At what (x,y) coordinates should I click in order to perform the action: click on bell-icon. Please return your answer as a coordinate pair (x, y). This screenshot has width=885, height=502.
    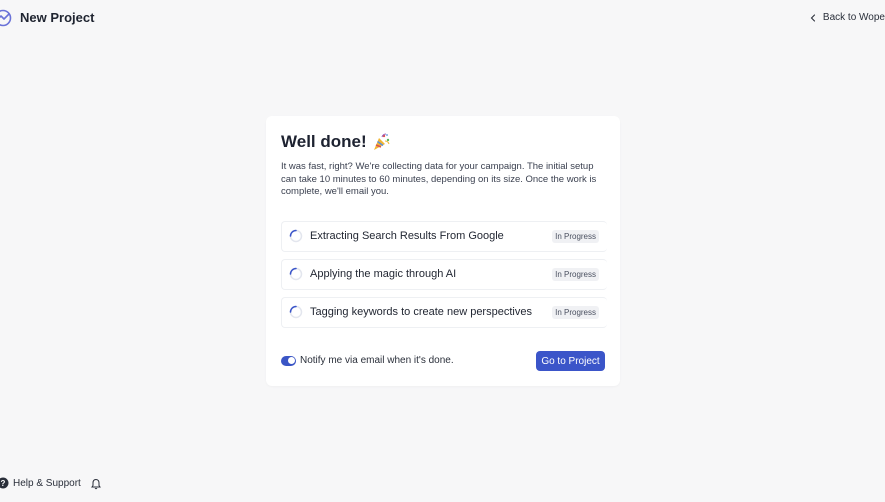
    Looking at the image, I should click on (96, 484).